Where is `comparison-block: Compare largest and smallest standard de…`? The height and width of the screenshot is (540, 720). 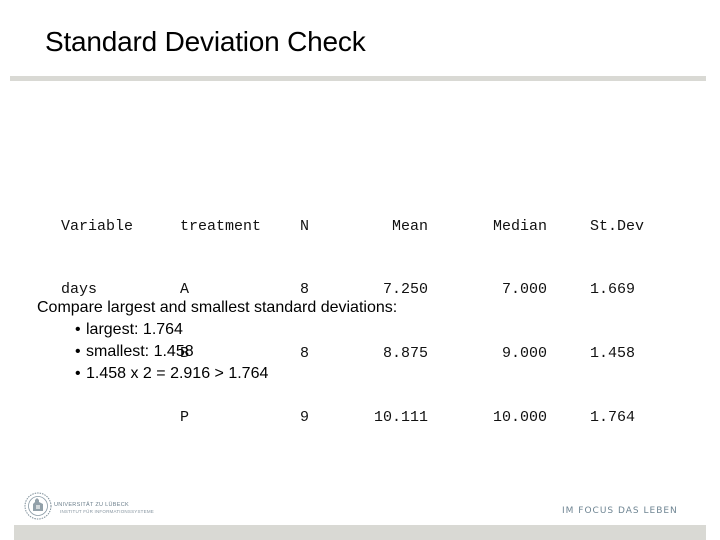
comparison-block: Compare largest and smallest standard de… is located at coordinates (217, 341).